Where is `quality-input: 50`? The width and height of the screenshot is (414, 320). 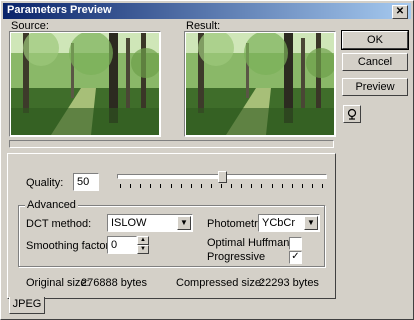 quality-input: 50 is located at coordinates (86, 182).